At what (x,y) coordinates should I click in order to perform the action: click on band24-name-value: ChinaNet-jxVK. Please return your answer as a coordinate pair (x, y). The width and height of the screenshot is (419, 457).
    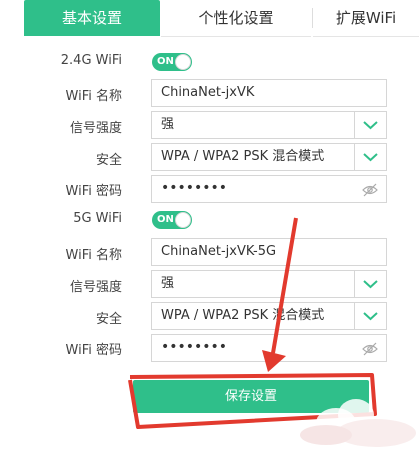
    Looking at the image, I should click on (208, 92).